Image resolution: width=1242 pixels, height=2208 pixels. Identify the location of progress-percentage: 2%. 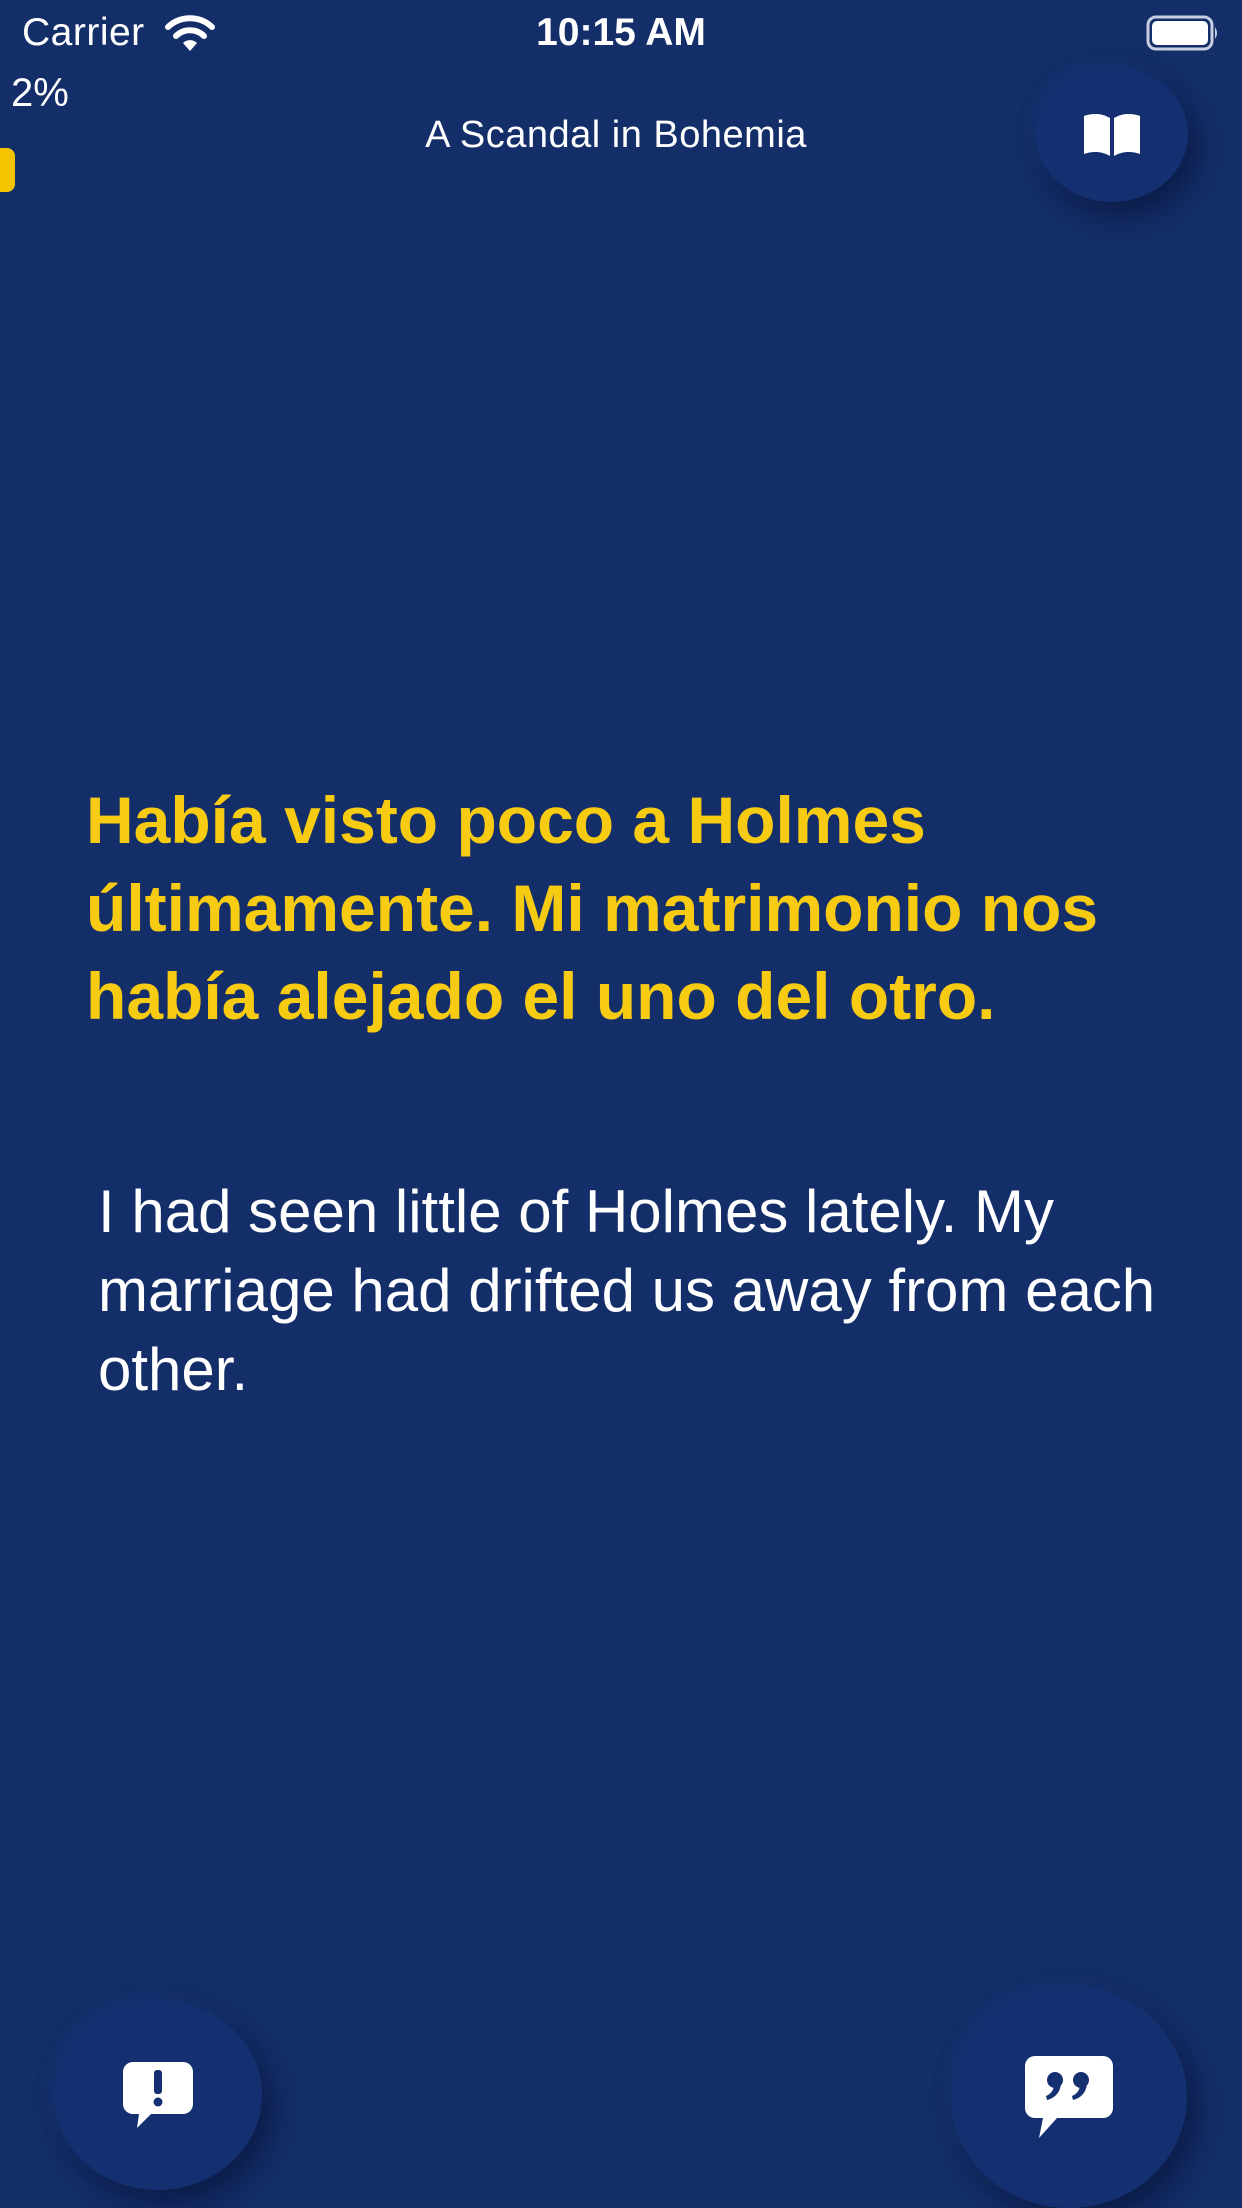
(40, 93).